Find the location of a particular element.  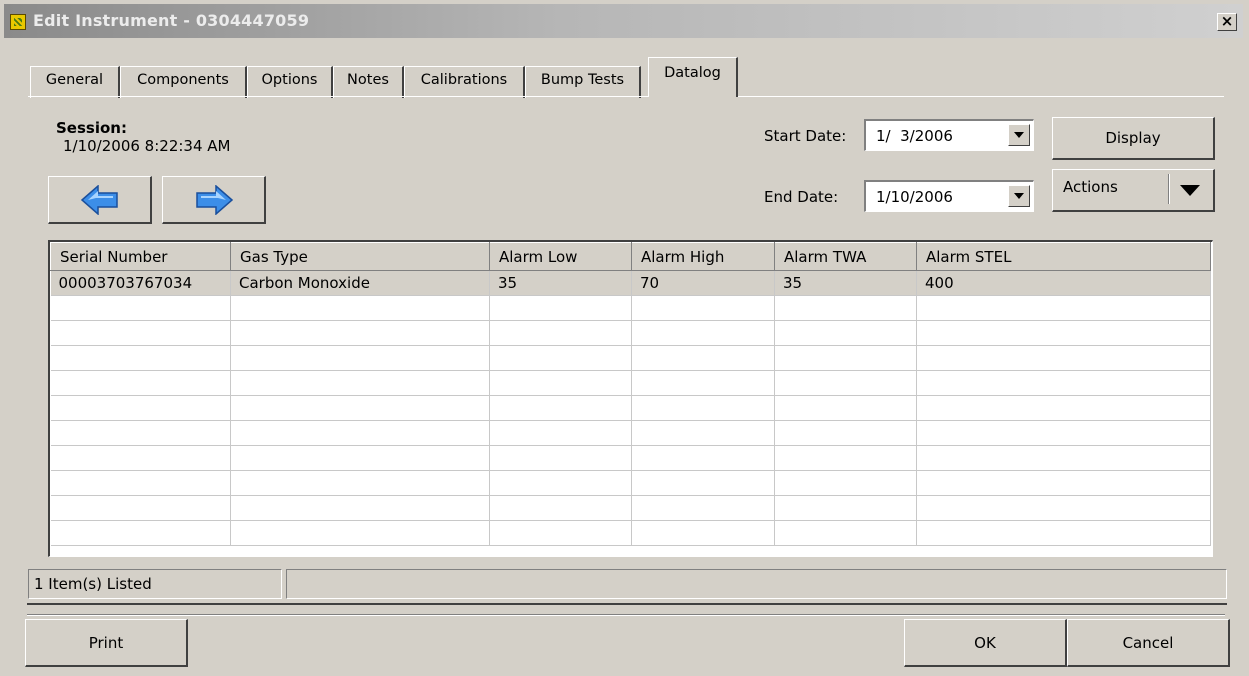

session-value: 1/10/2006 8:22:34 AM is located at coordinates (147, 146).